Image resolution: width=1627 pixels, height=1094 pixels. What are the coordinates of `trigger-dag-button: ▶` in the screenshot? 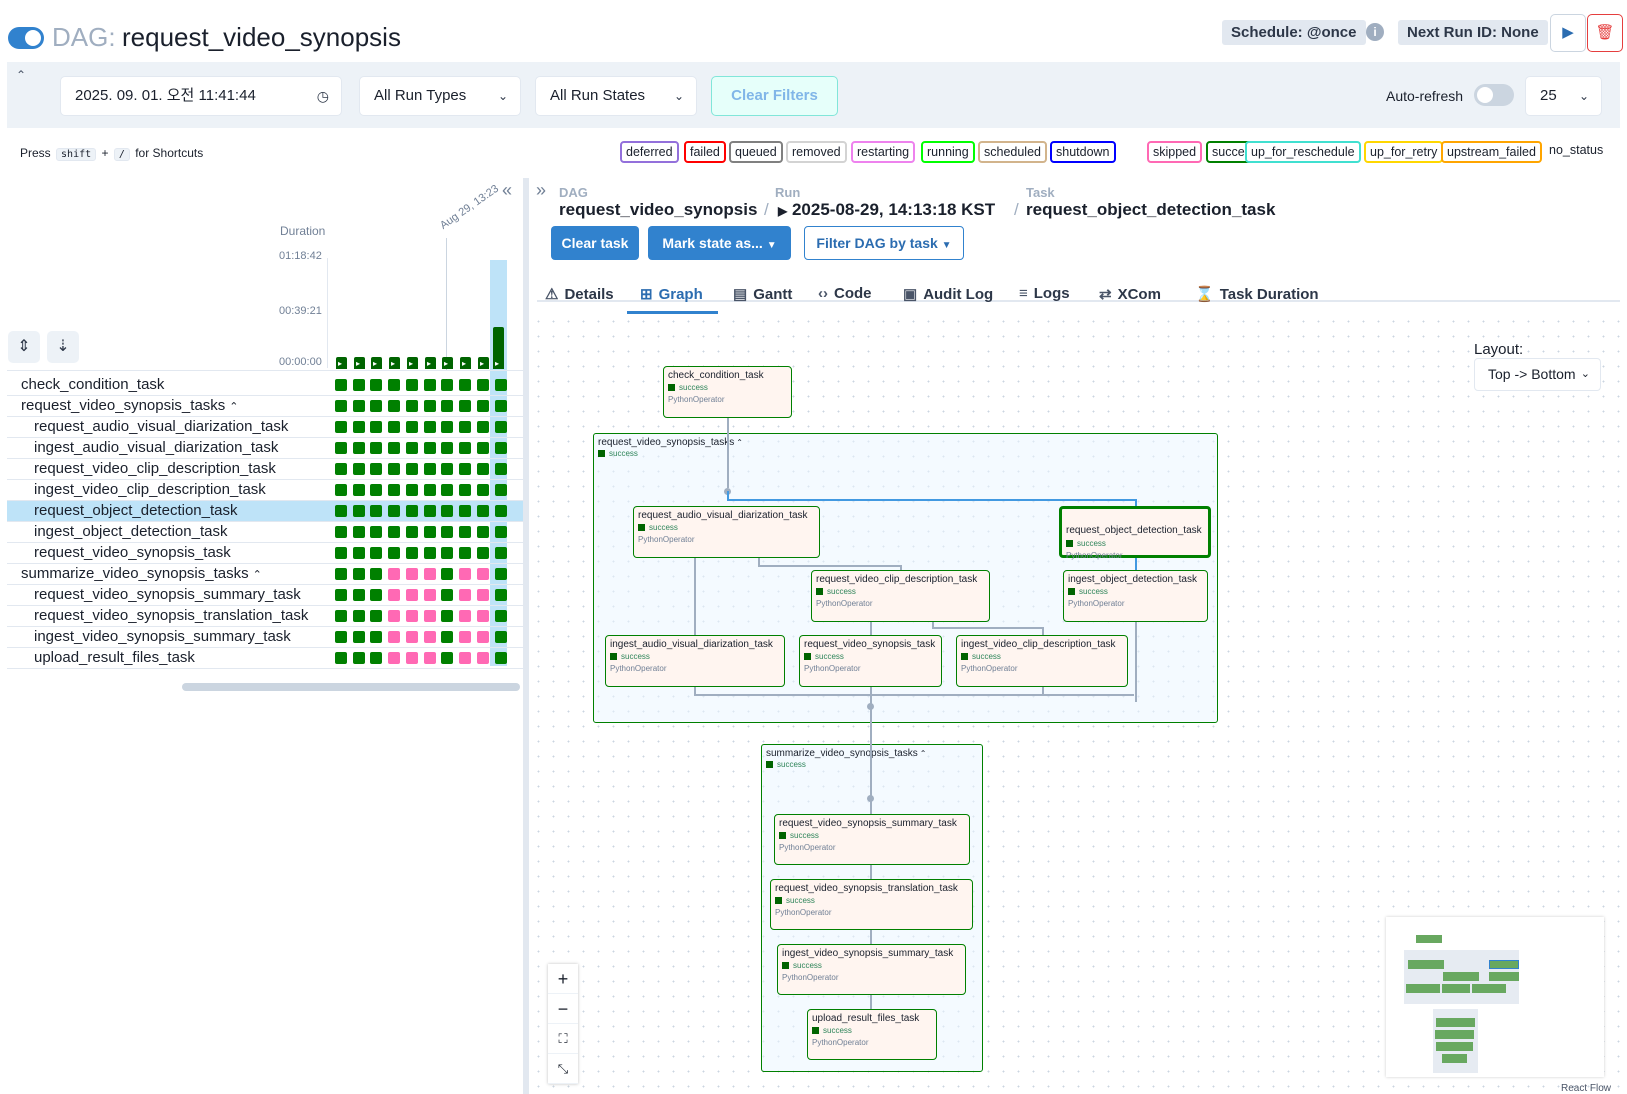 It's located at (1568, 33).